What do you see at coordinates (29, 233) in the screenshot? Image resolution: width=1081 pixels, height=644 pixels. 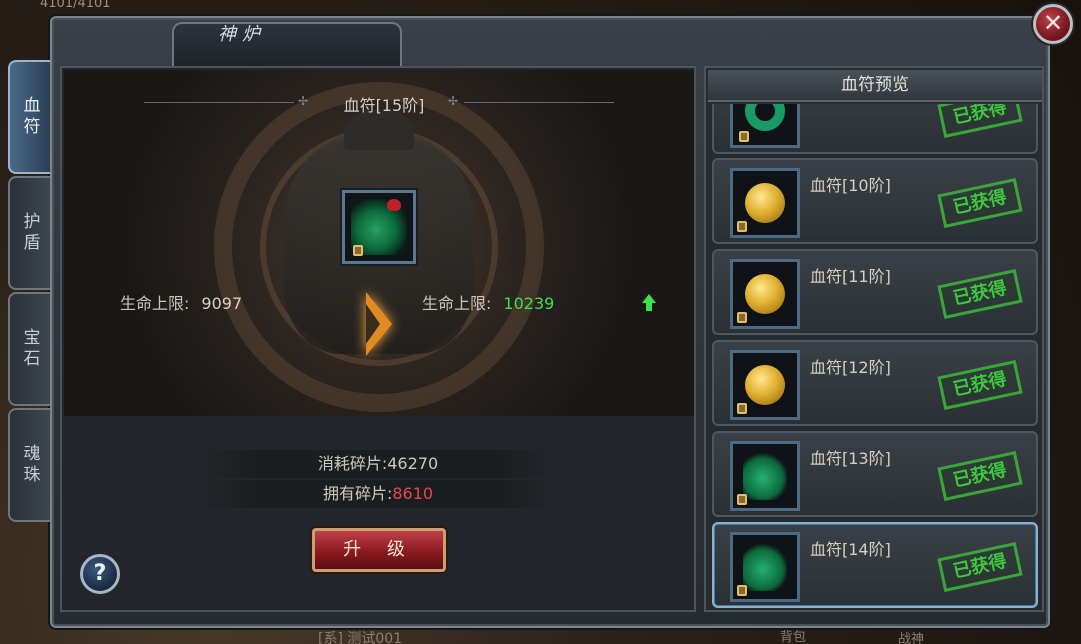 I see `tab-shield: 护盾` at bounding box center [29, 233].